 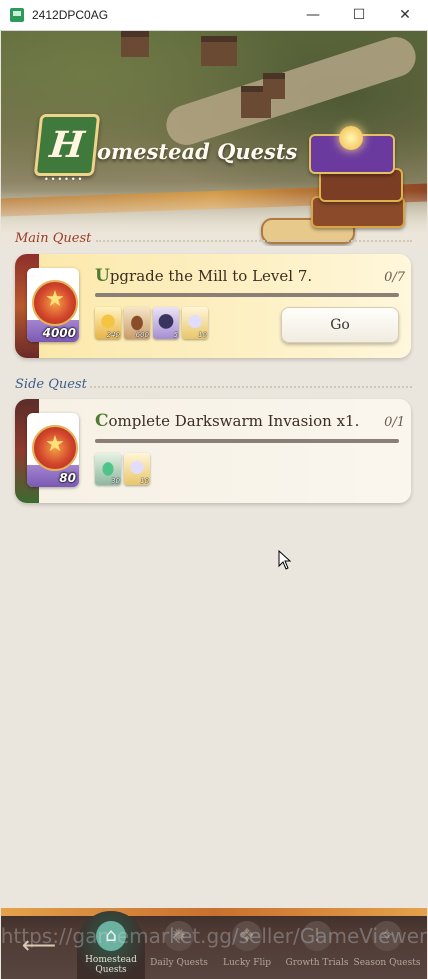 I want to click on minimize-button: —, so click(x=313, y=15).